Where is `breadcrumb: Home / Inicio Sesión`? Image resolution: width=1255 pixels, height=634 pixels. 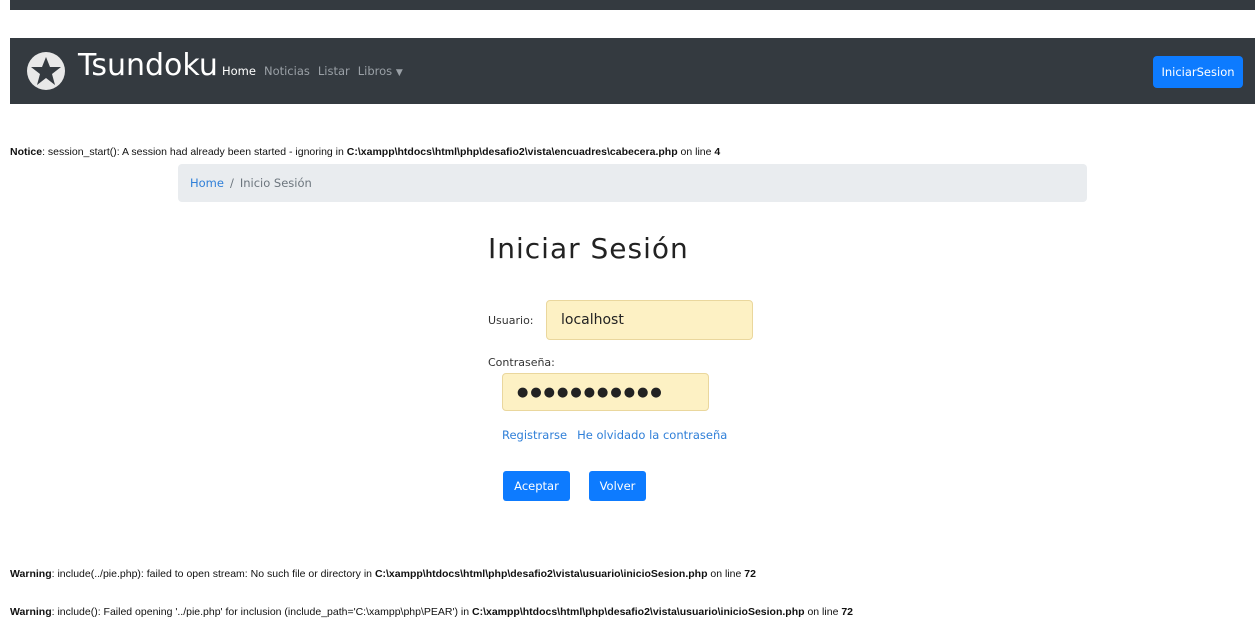 breadcrumb: Home / Inicio Sesión is located at coordinates (632, 183).